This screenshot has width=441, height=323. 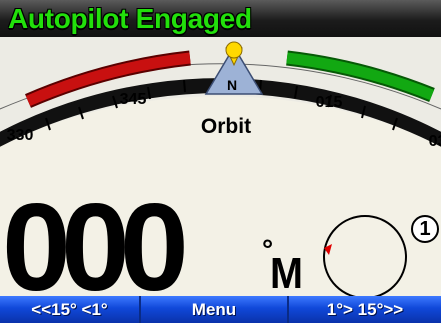 I want to click on status-bar: Autopilot Engaged, so click(x=220, y=18).